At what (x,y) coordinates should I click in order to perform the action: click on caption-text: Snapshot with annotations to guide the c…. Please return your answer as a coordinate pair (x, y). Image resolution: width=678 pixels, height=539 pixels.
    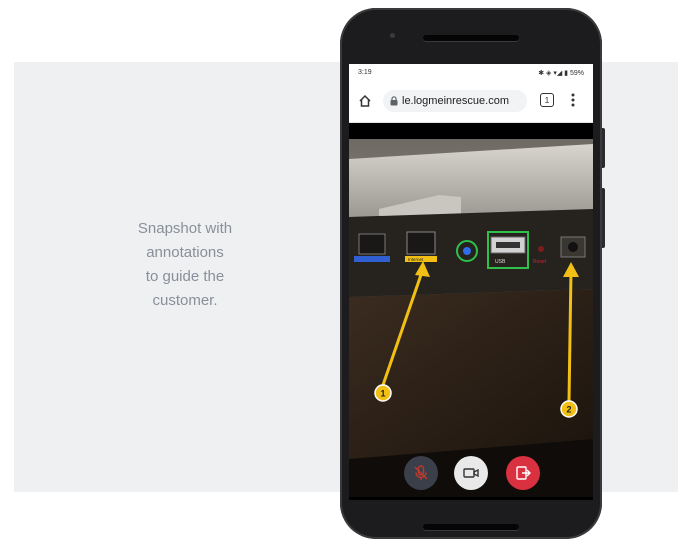
    Looking at the image, I should click on (185, 265).